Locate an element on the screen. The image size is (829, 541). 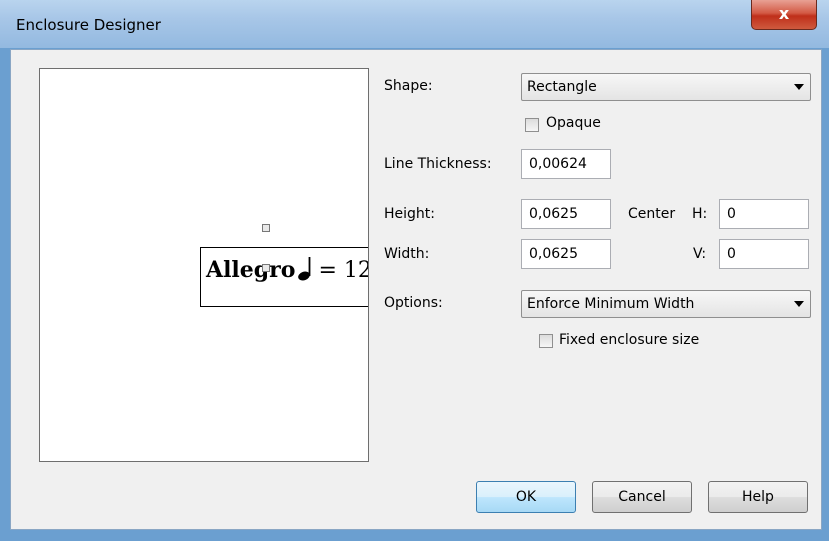
center-v-input is located at coordinates (764, 254).